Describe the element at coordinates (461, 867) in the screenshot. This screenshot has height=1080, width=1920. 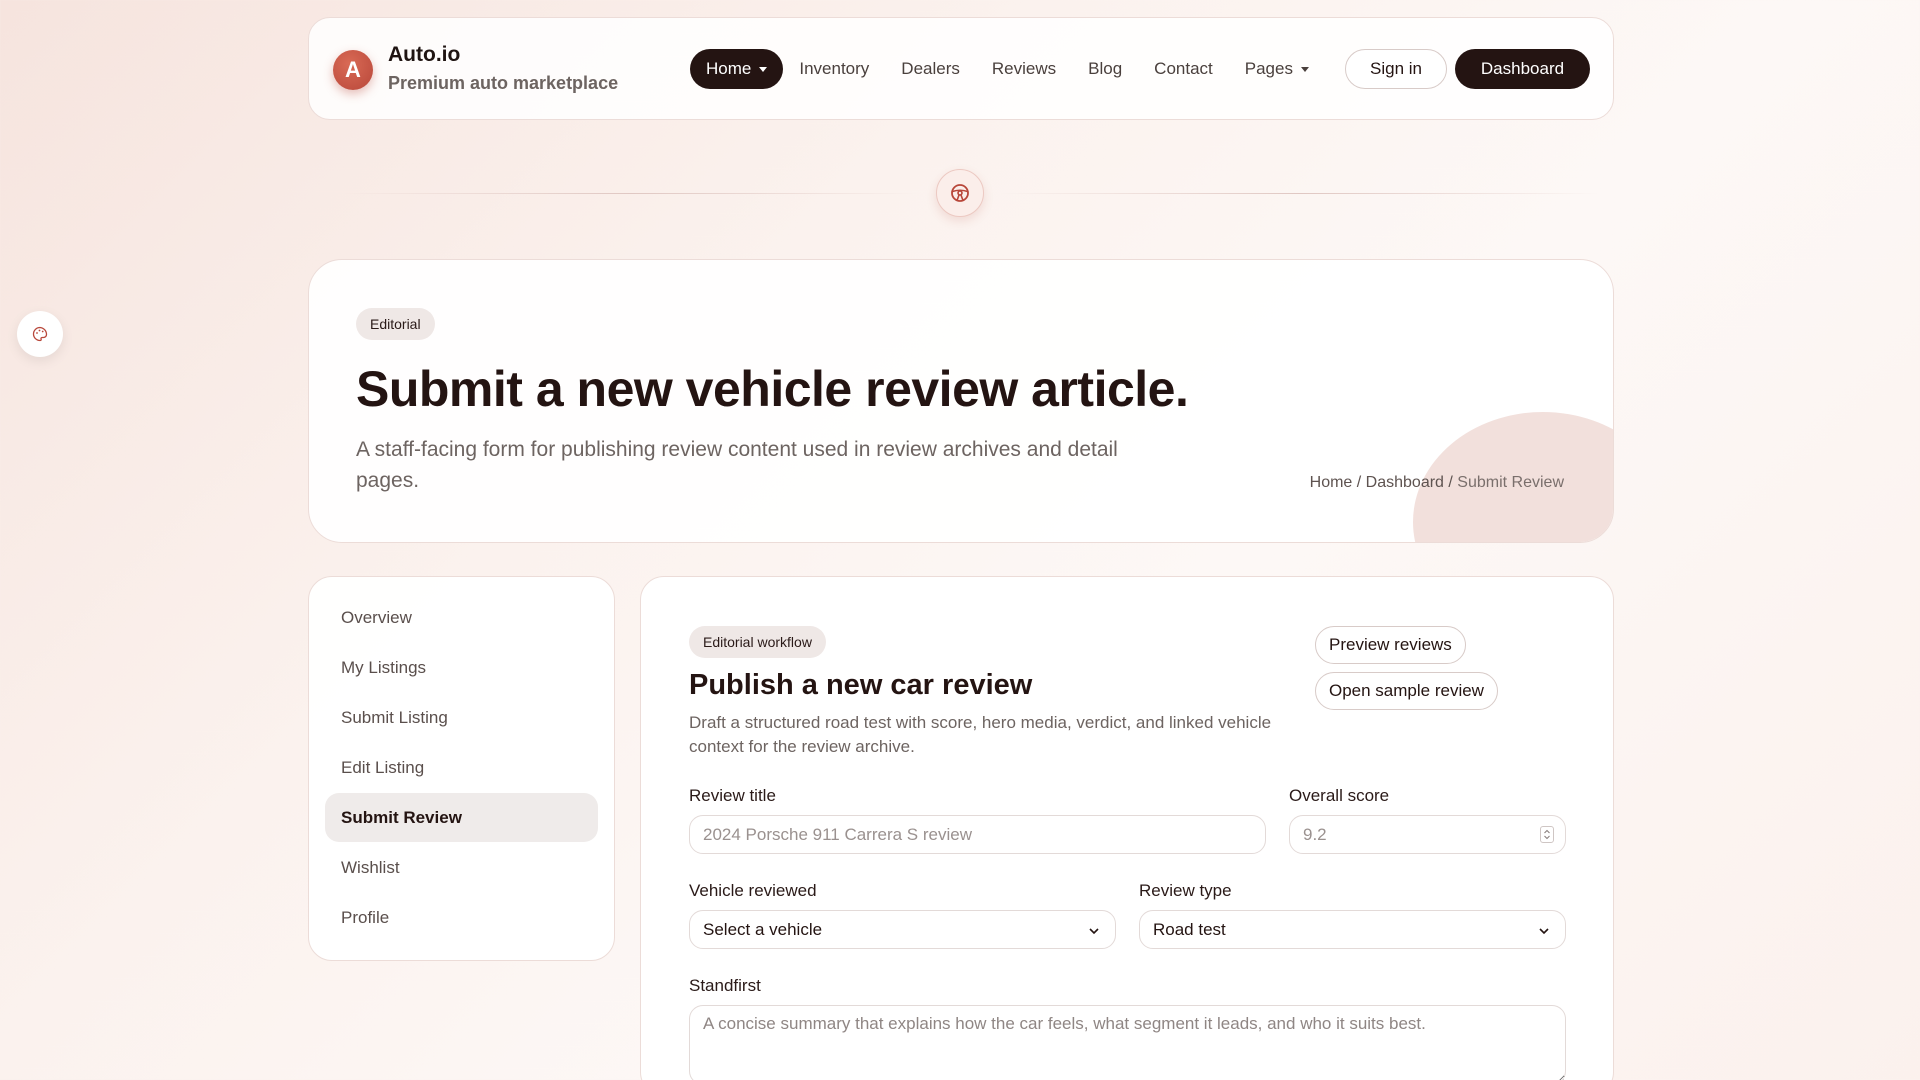
I see `sidebar-item-wishlist: Wishlist` at that location.